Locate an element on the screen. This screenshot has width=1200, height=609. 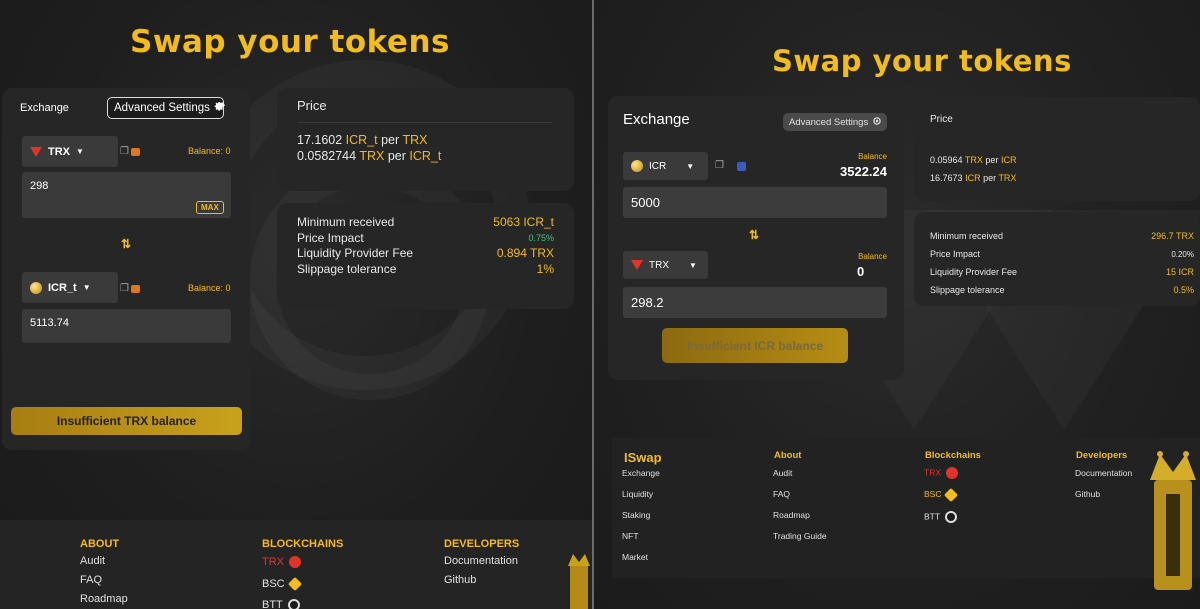
price-quote-token: ICR_t is located at coordinates (425, 156).